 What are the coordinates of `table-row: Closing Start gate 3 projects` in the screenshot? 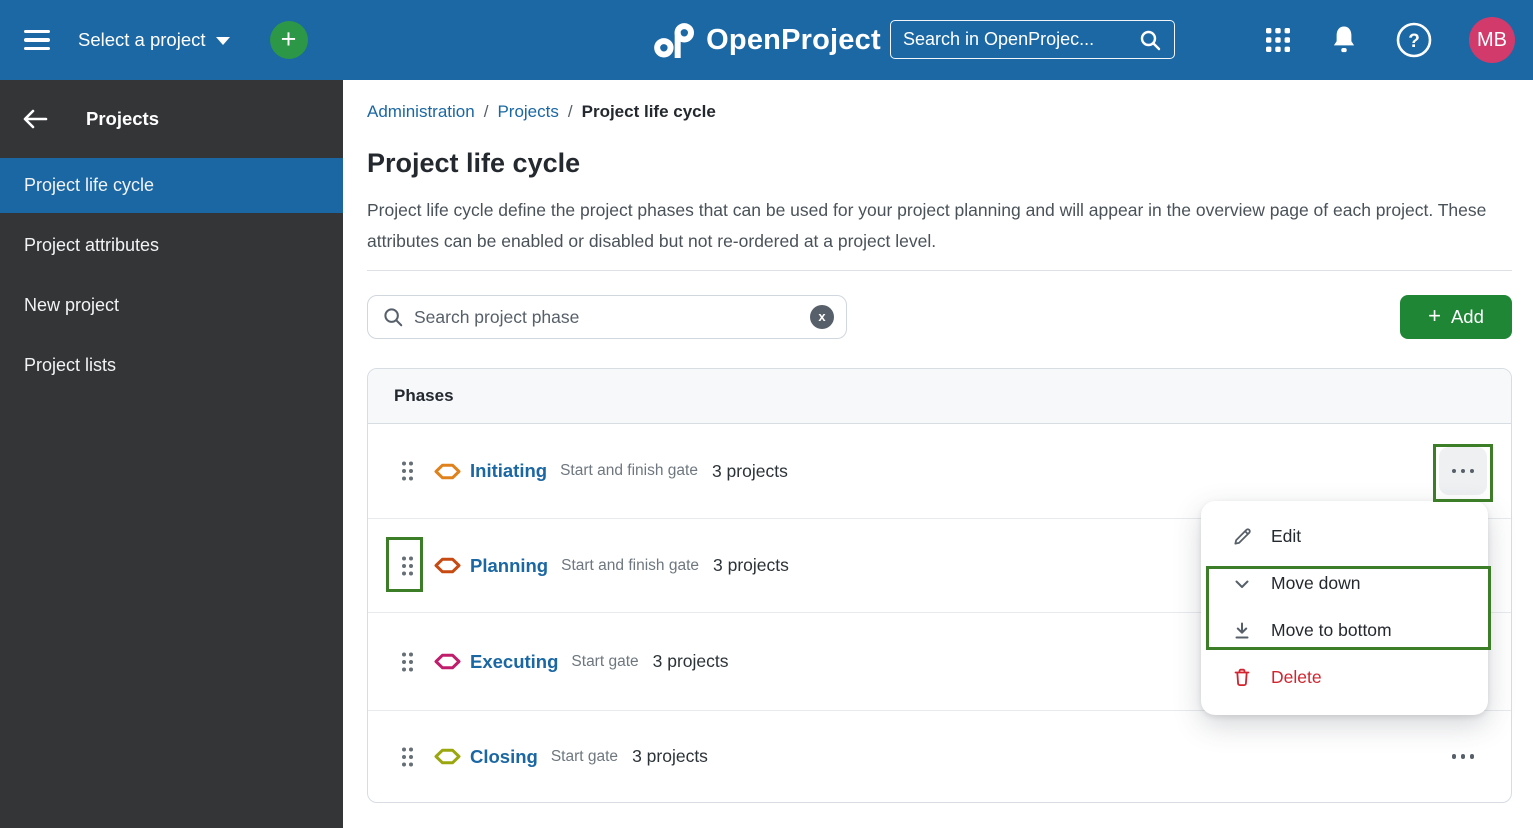 It's located at (939, 756).